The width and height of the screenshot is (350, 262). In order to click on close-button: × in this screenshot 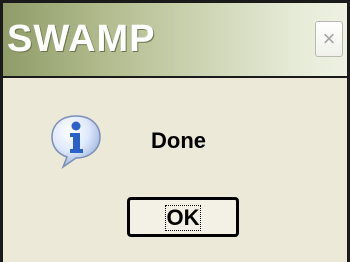, I will do `click(329, 39)`.